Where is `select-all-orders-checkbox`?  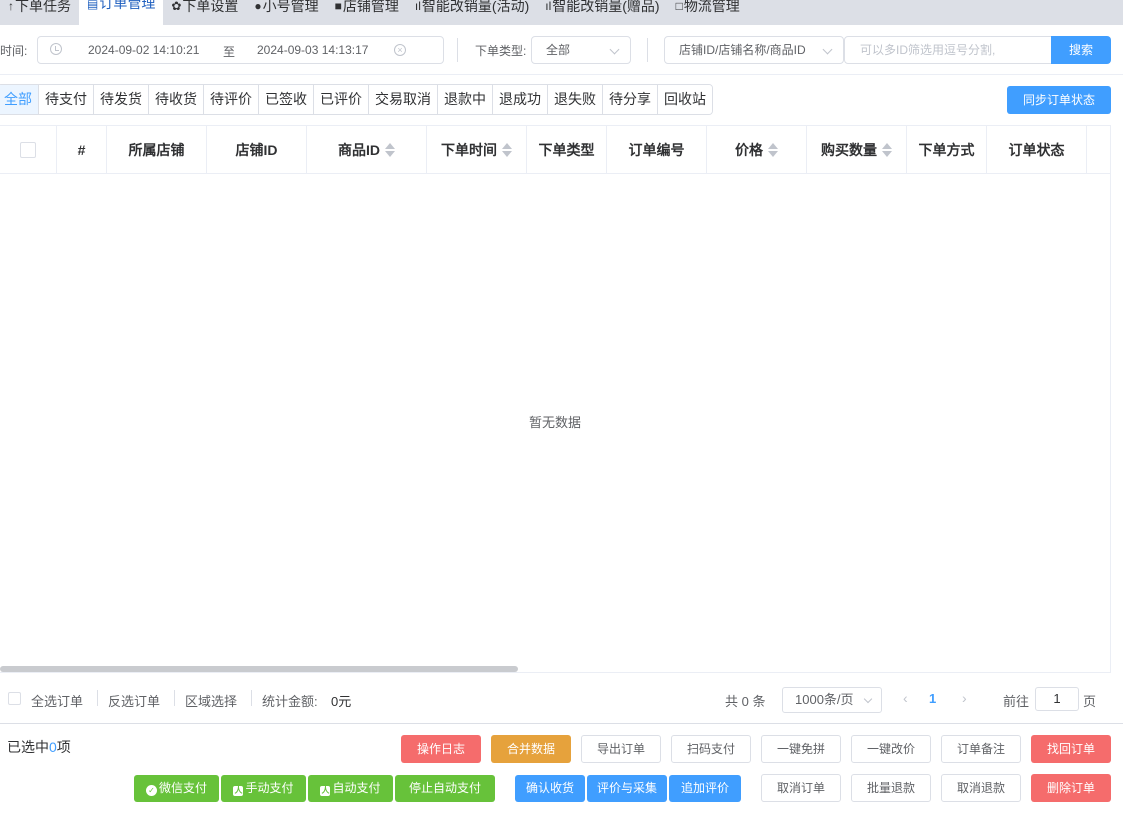
select-all-orders-checkbox is located at coordinates (14, 698).